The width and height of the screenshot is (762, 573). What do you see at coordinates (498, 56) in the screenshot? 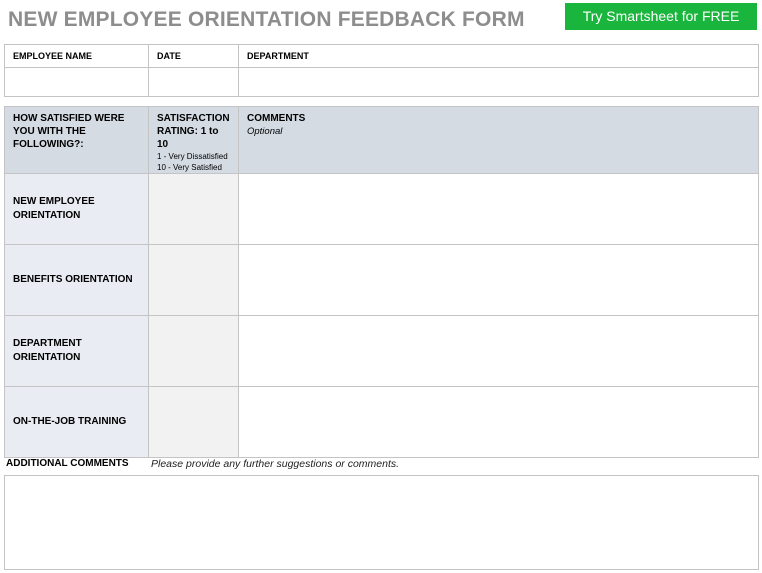
I see `department-header: DEPARTMENT` at bounding box center [498, 56].